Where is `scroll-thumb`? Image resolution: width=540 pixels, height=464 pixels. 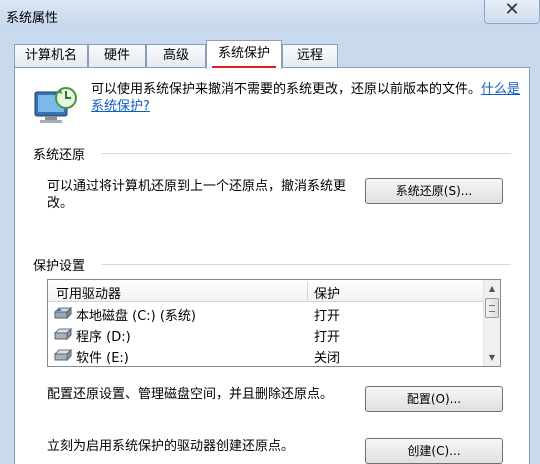 scroll-thumb is located at coordinates (492, 308).